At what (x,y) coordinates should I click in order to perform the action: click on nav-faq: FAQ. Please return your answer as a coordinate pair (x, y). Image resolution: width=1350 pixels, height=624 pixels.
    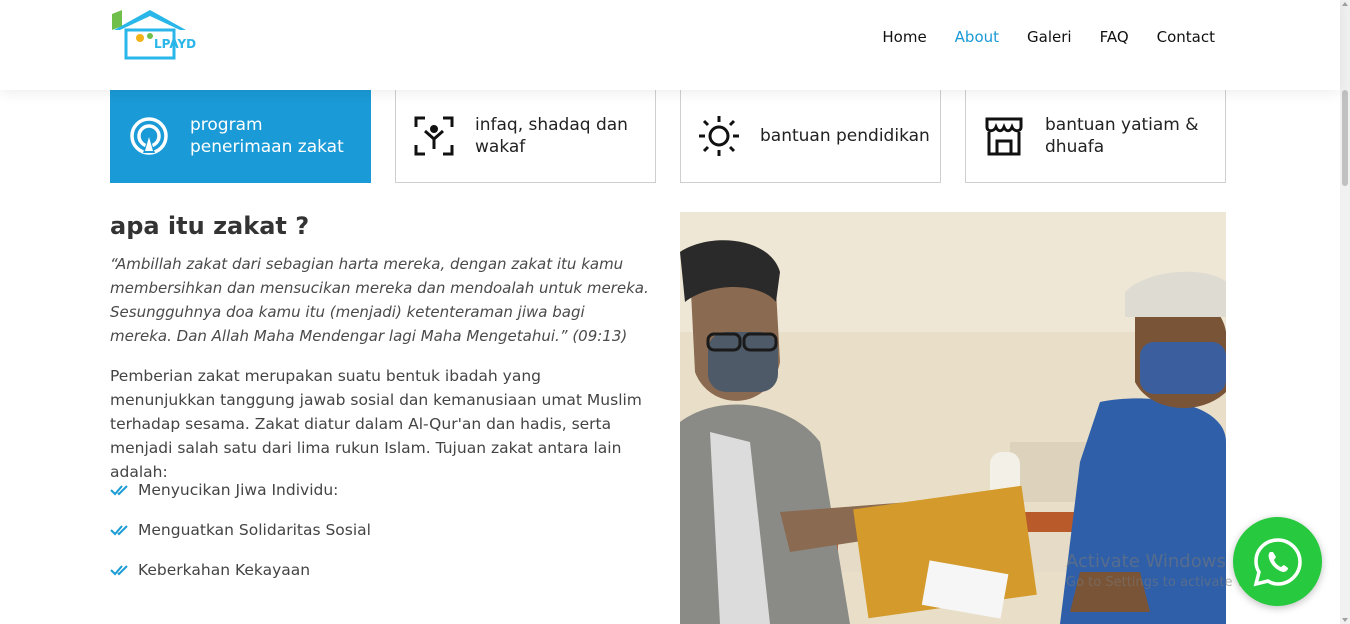
    Looking at the image, I should click on (1114, 37).